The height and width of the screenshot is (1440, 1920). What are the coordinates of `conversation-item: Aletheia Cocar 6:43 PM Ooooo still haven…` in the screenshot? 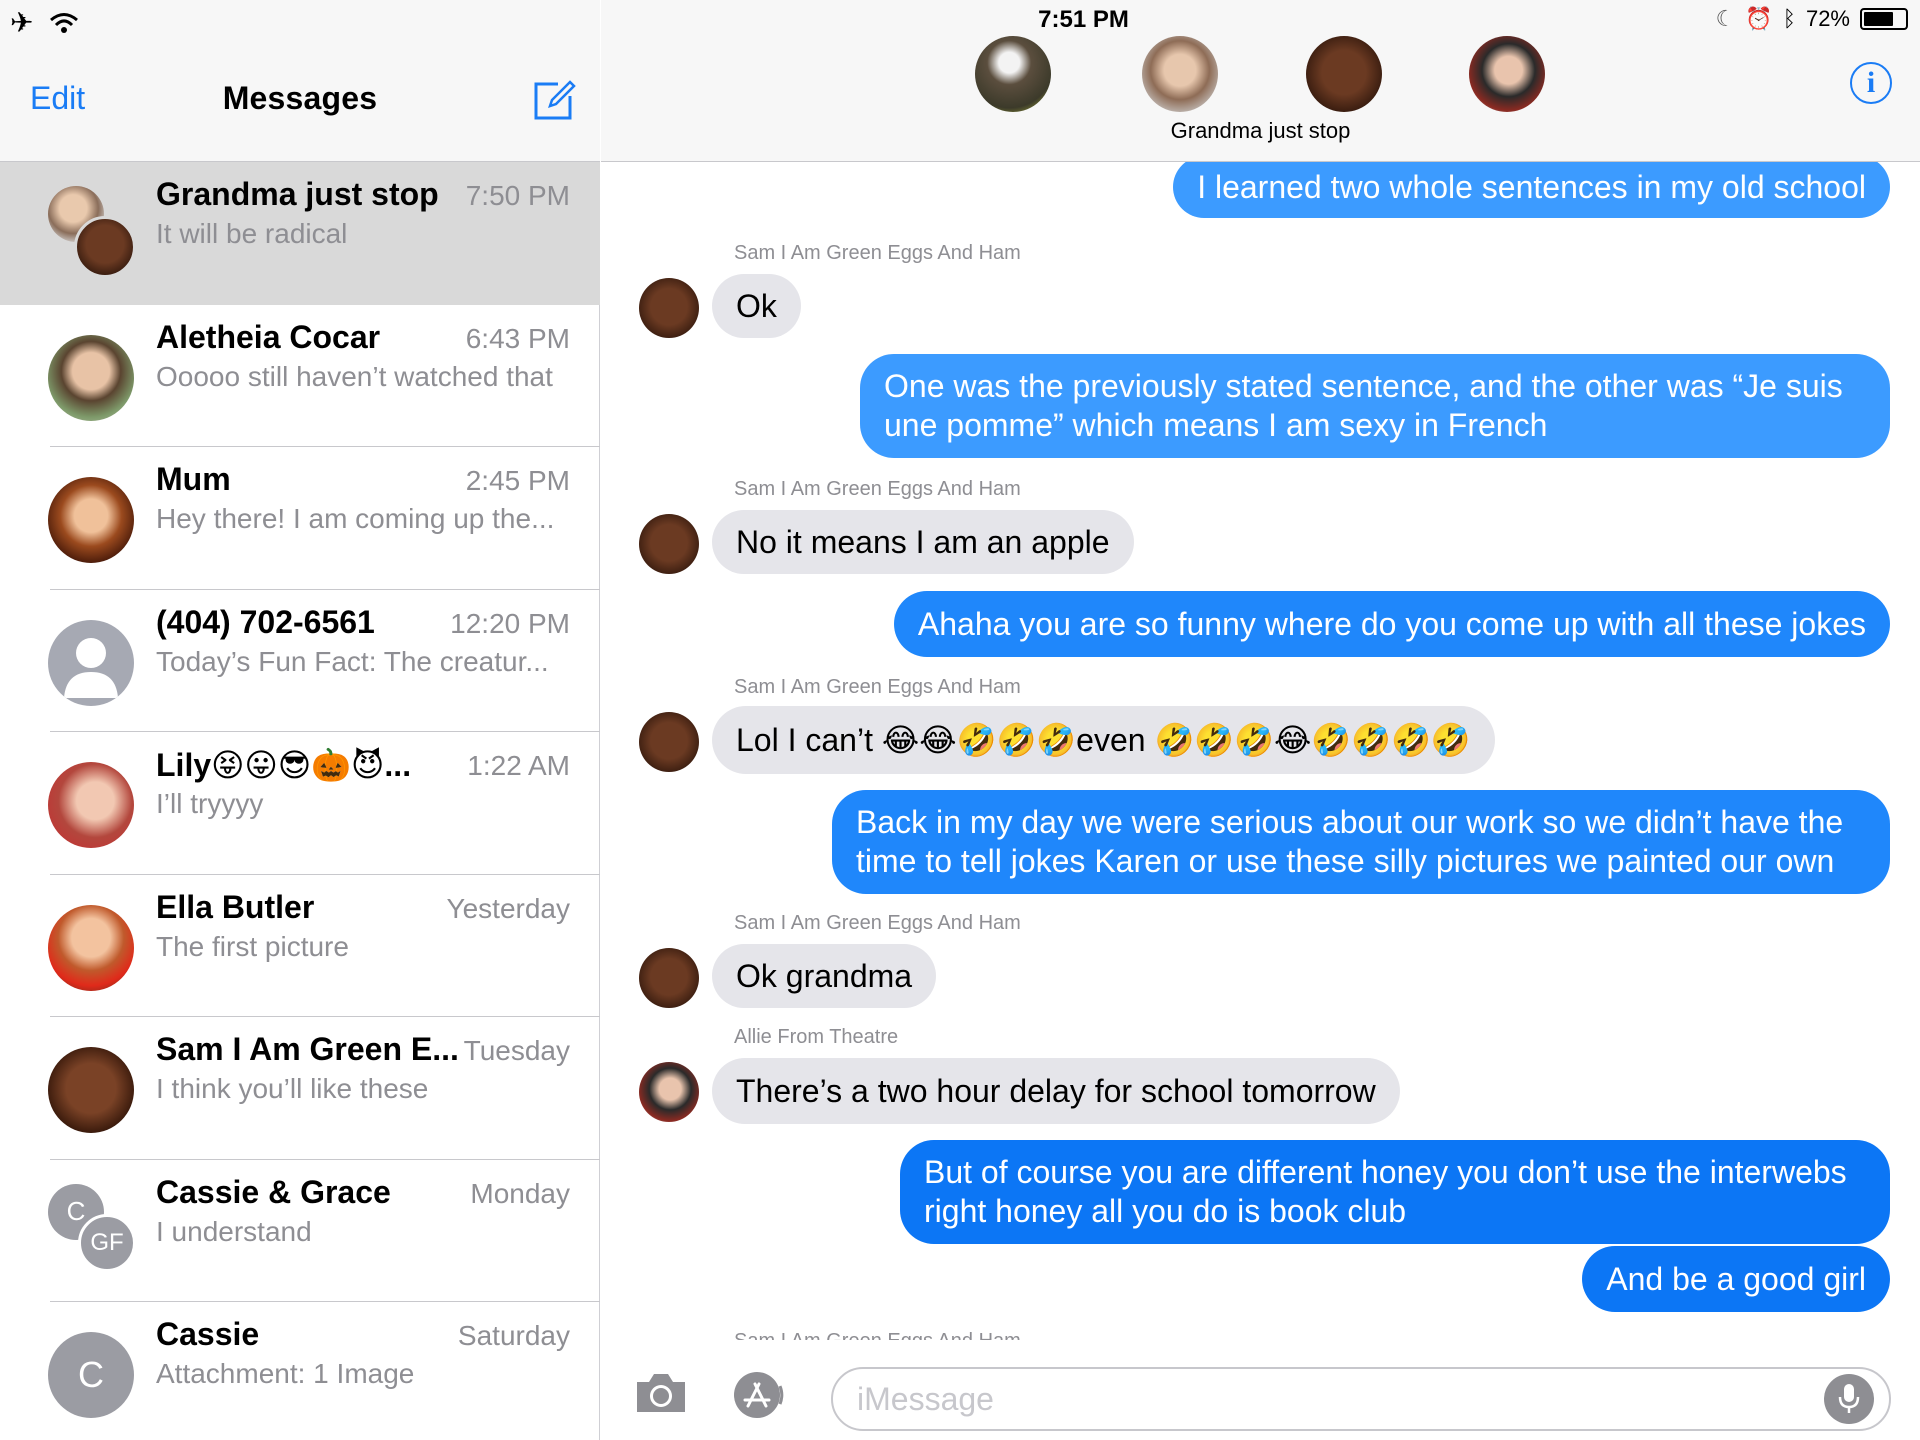 It's located at (300, 376).